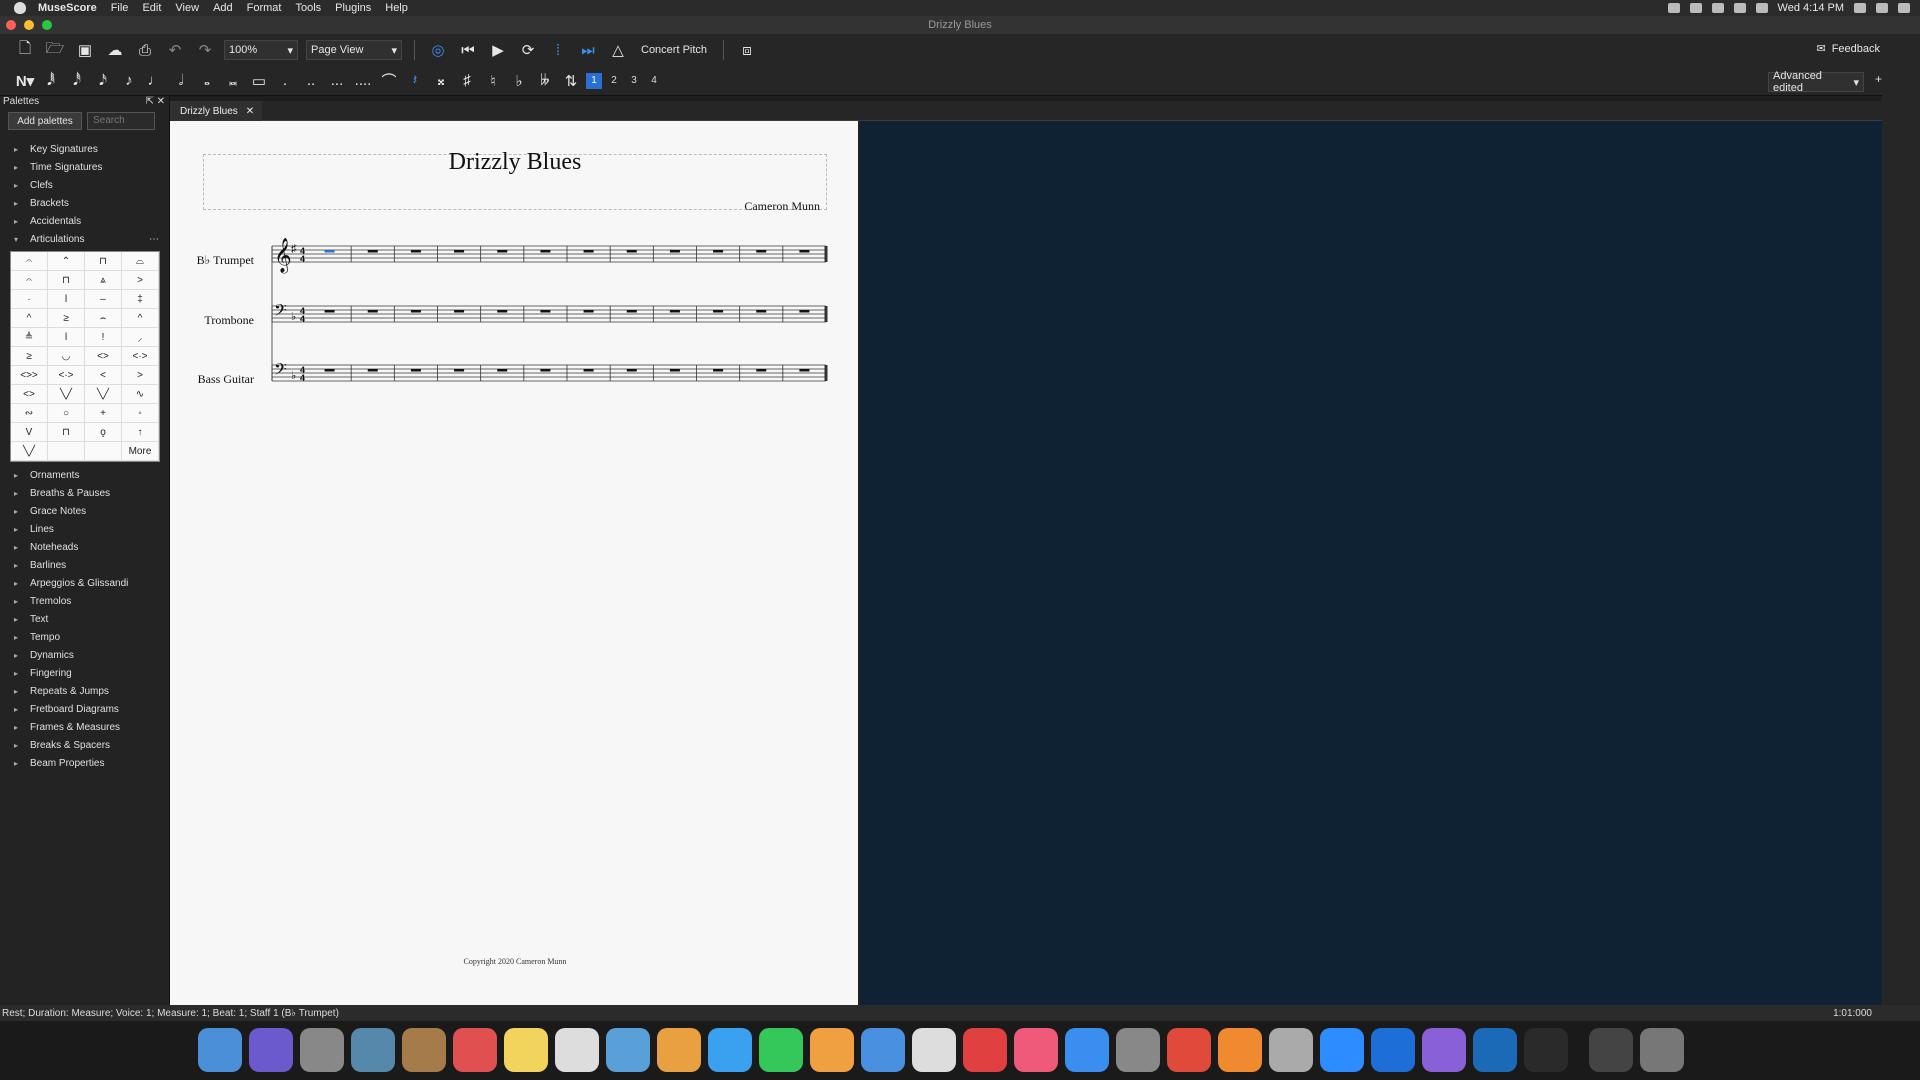 This screenshot has width=1920, height=1080. Describe the element at coordinates (140, 356) in the screenshot. I see `close-articulation-icon: <·>` at that location.